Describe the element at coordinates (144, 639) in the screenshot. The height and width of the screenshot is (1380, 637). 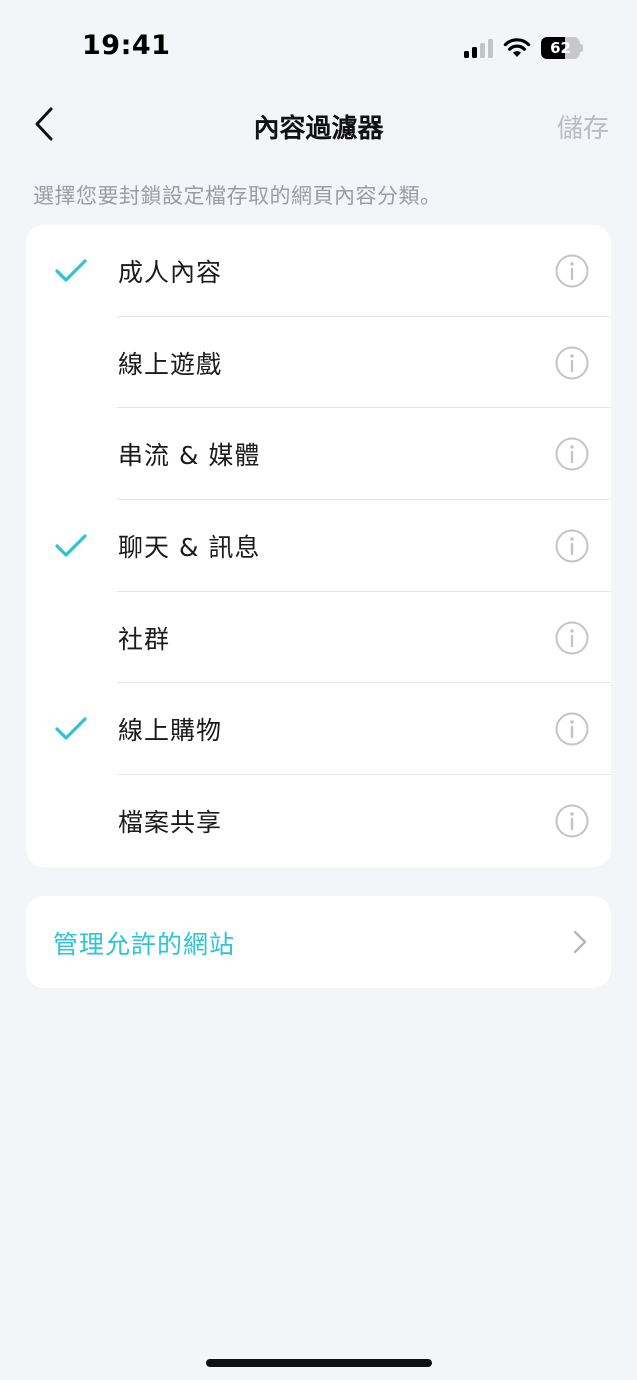
I see `category-label: 社群` at that location.